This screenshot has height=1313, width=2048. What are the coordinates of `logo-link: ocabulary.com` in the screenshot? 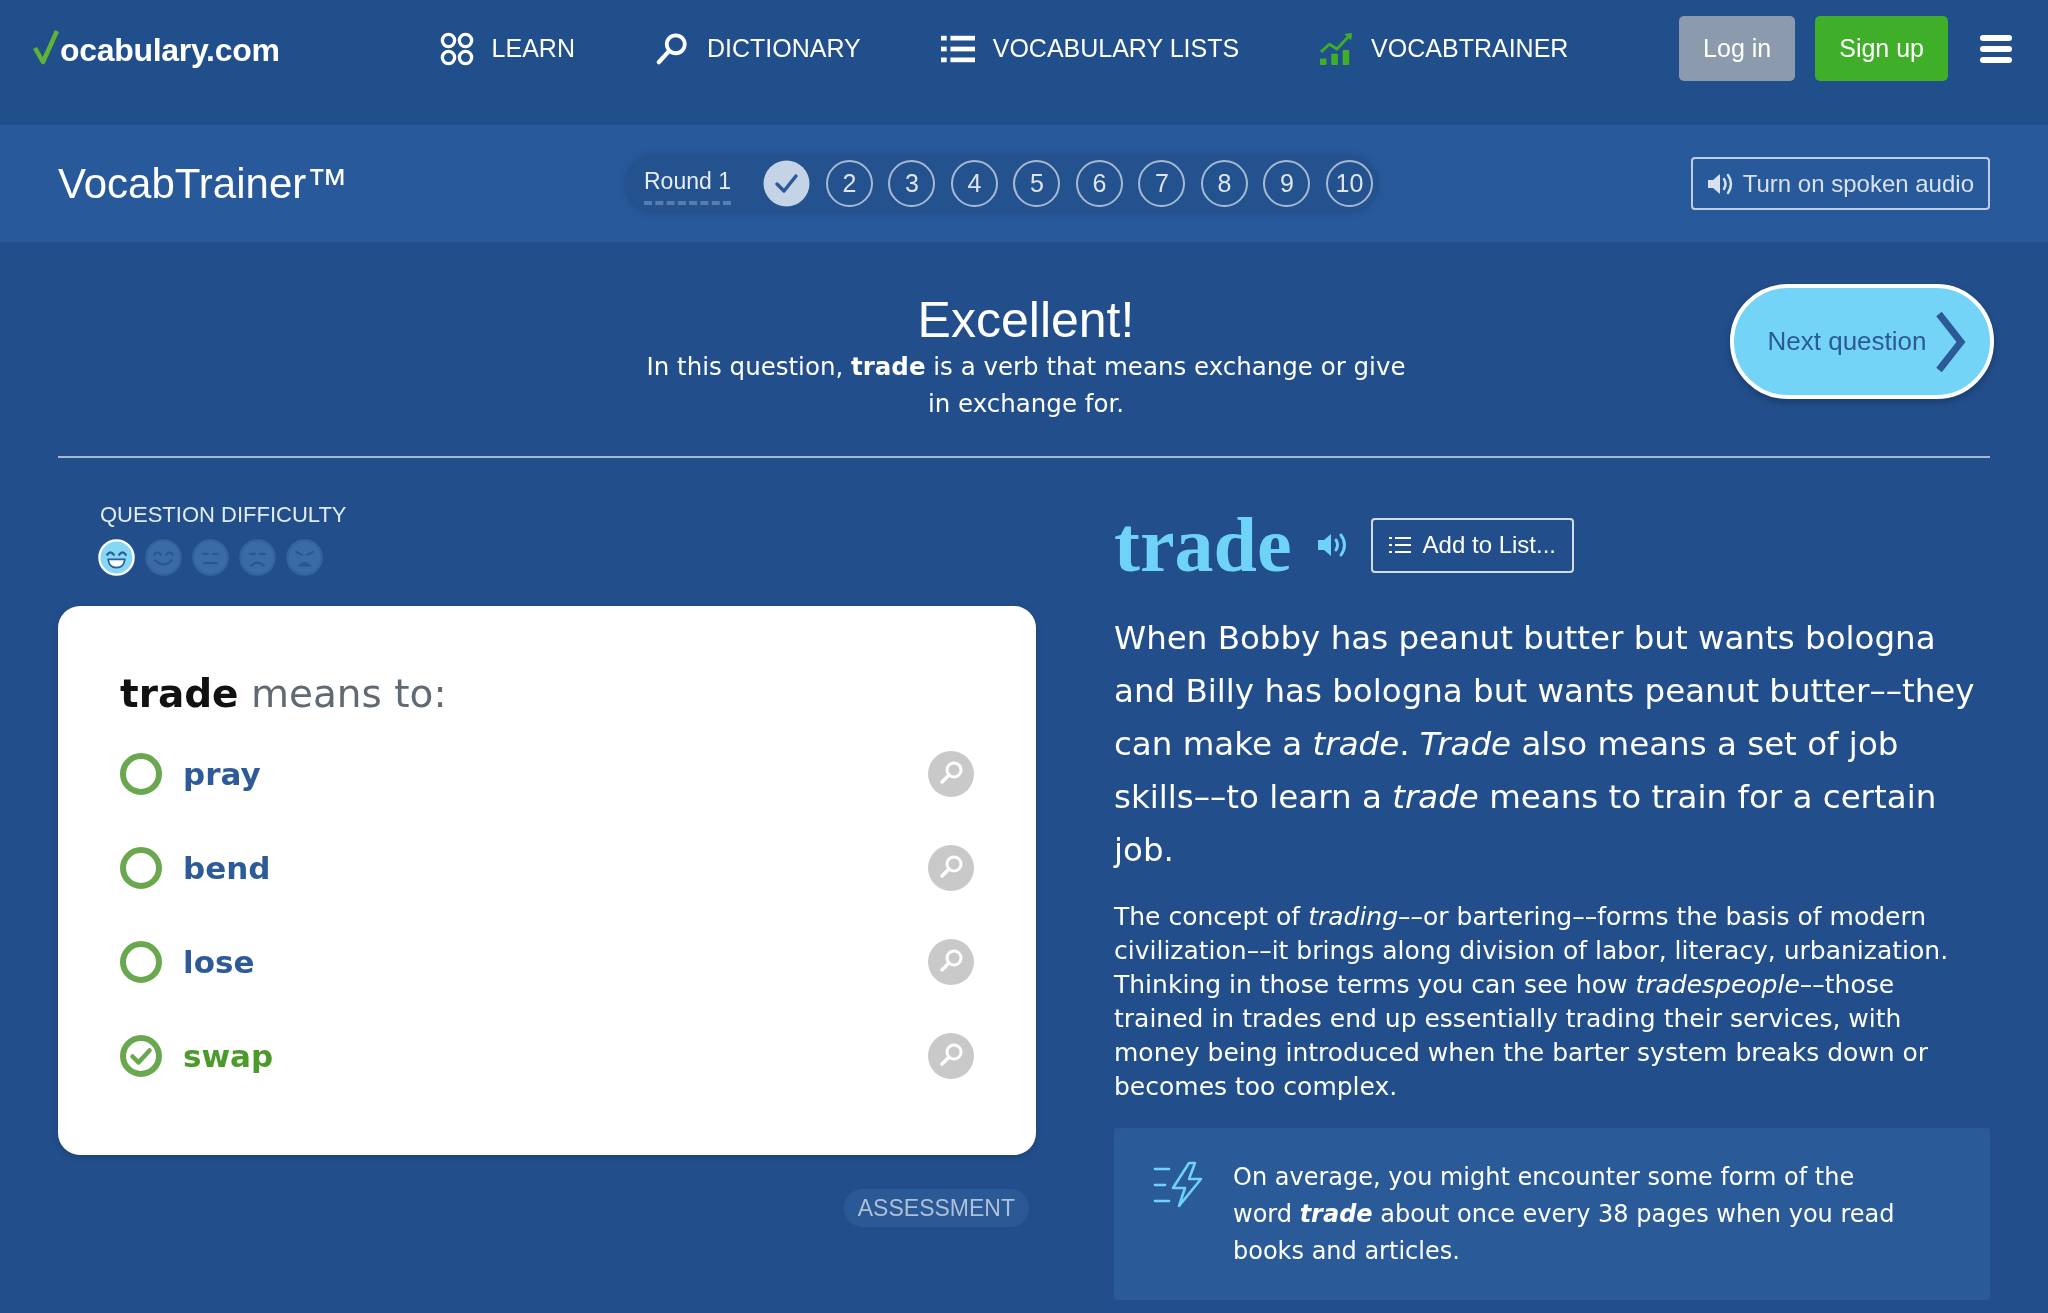 It's located at (156, 48).